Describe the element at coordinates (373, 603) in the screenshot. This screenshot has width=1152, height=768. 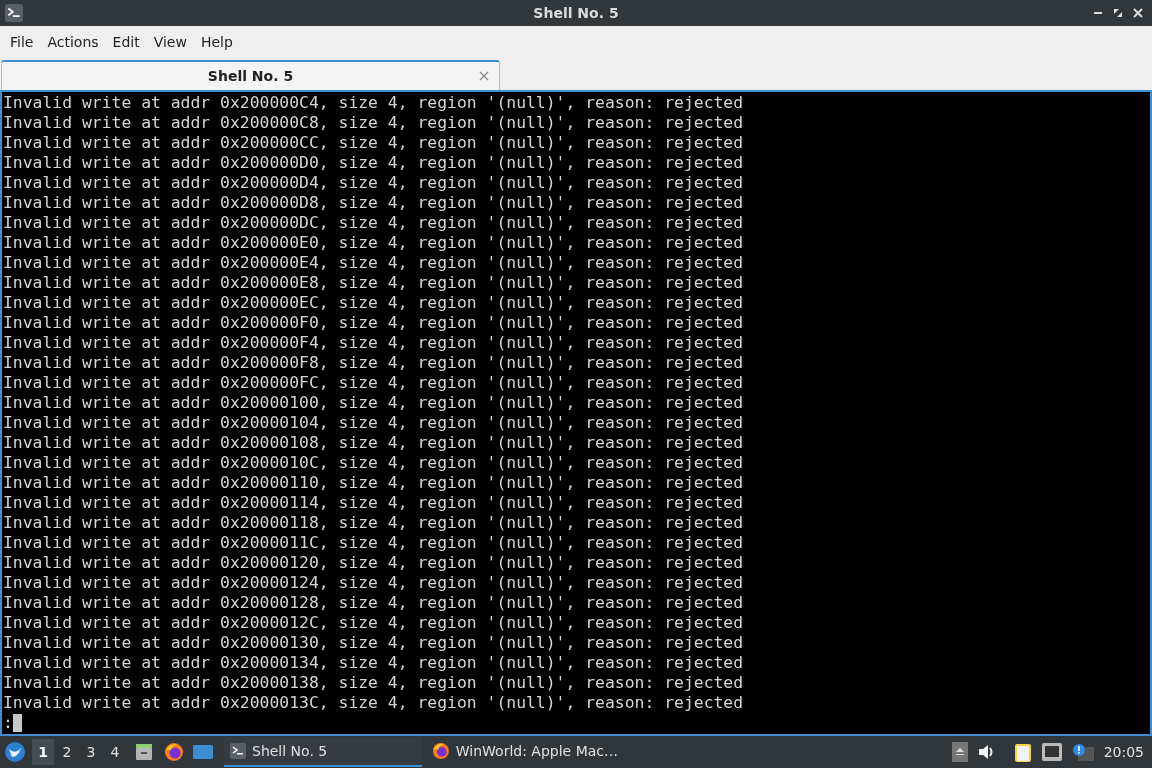
I see `terminal-line: Invalid write at addr 0x20000128, size 4, region '(null)', reason: rejected` at that location.